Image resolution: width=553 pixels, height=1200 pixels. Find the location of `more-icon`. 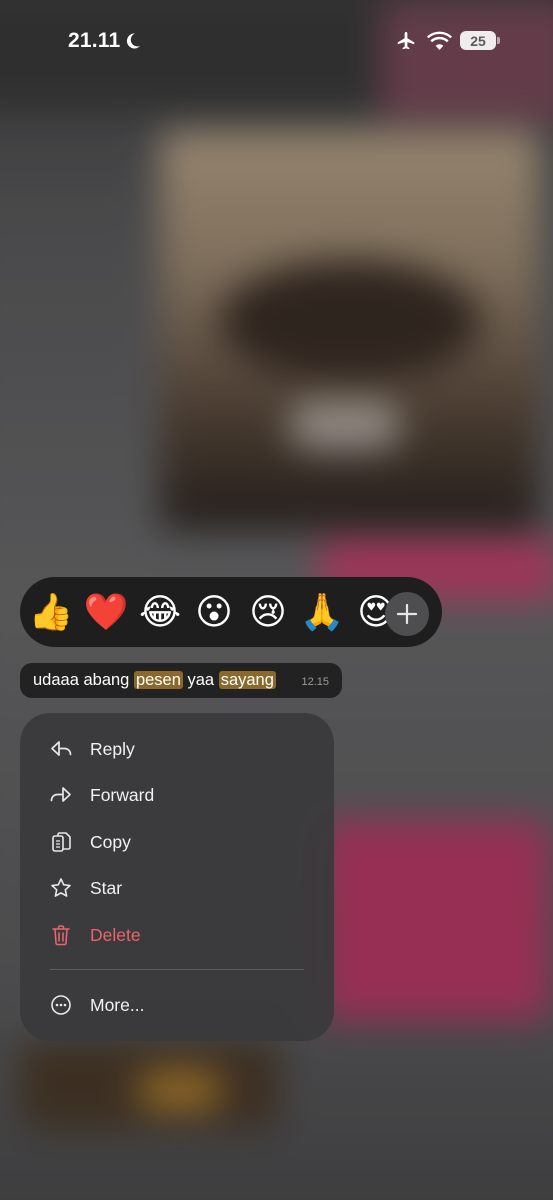

more-icon is located at coordinates (61, 1005).